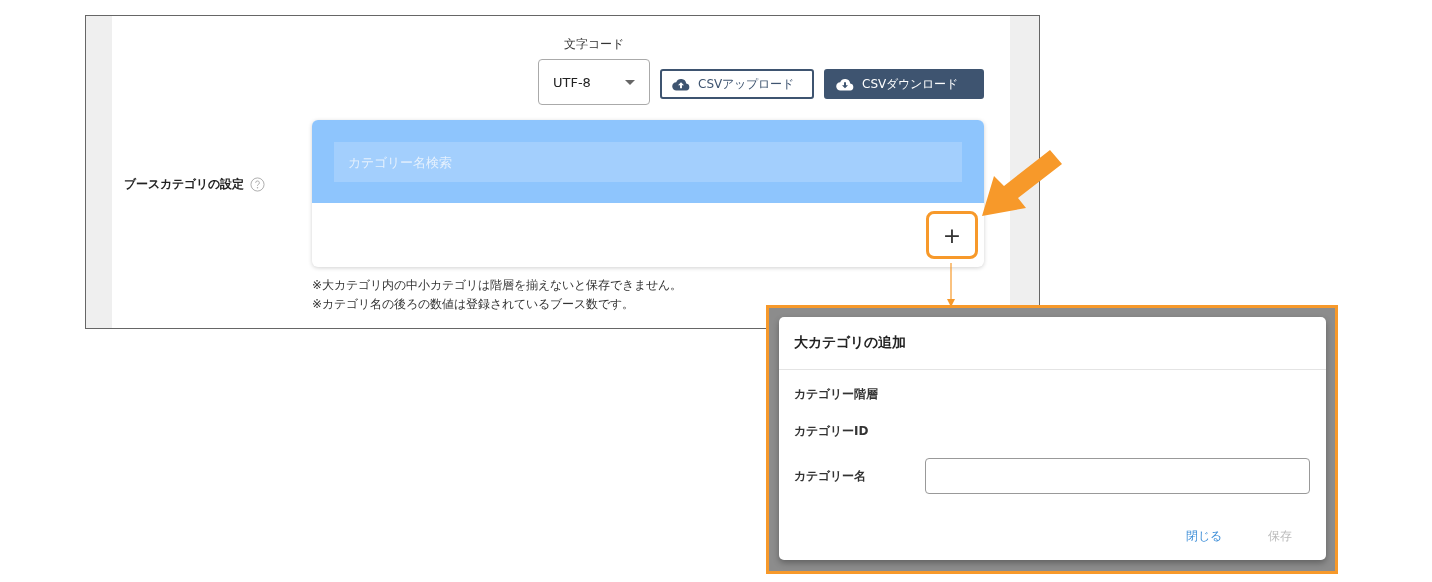  I want to click on field-label: カテゴリー階層, so click(836, 394).